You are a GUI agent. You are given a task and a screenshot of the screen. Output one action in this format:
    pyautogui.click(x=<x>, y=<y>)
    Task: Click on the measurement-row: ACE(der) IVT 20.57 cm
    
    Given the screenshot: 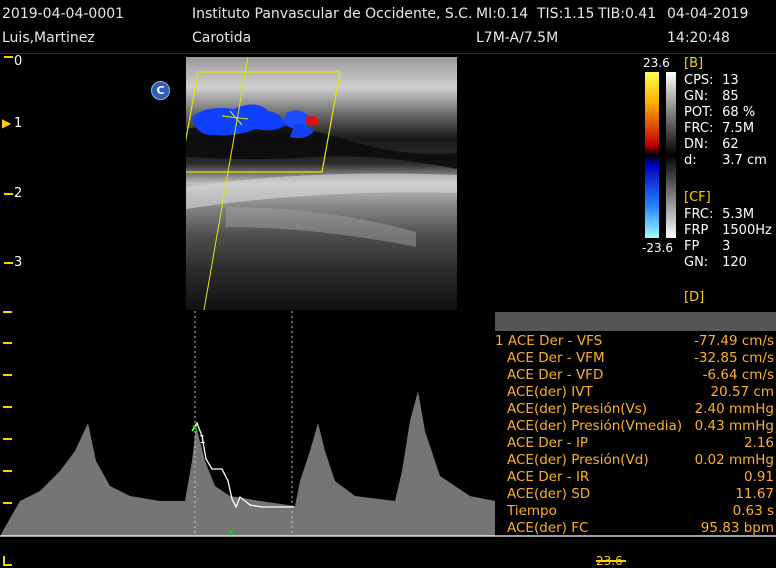 What is the action you would take?
    pyautogui.click(x=640, y=392)
    